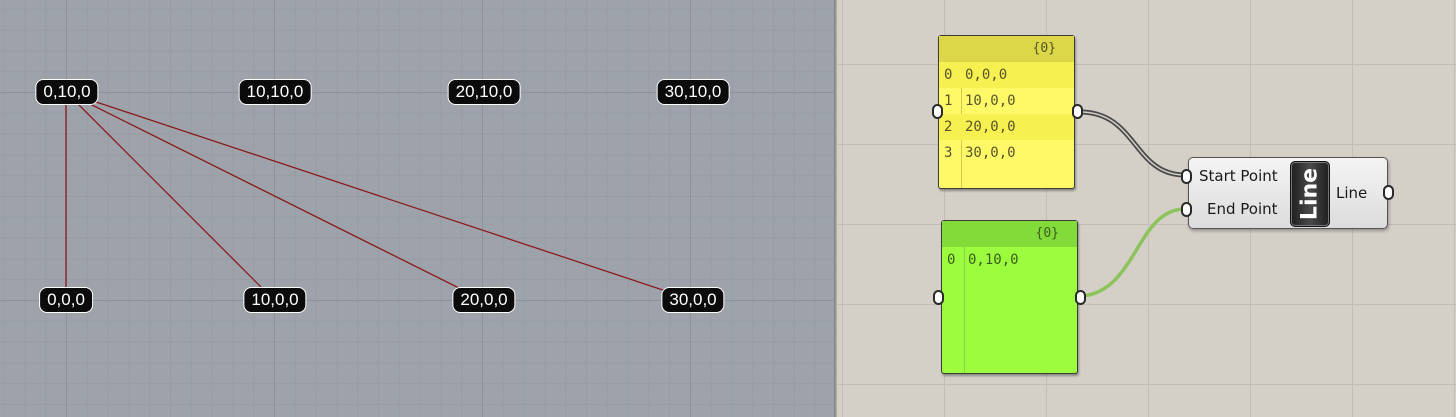 The image size is (1456, 417). What do you see at coordinates (1242, 209) in the screenshot?
I see `input-end-point-label: End Point` at bounding box center [1242, 209].